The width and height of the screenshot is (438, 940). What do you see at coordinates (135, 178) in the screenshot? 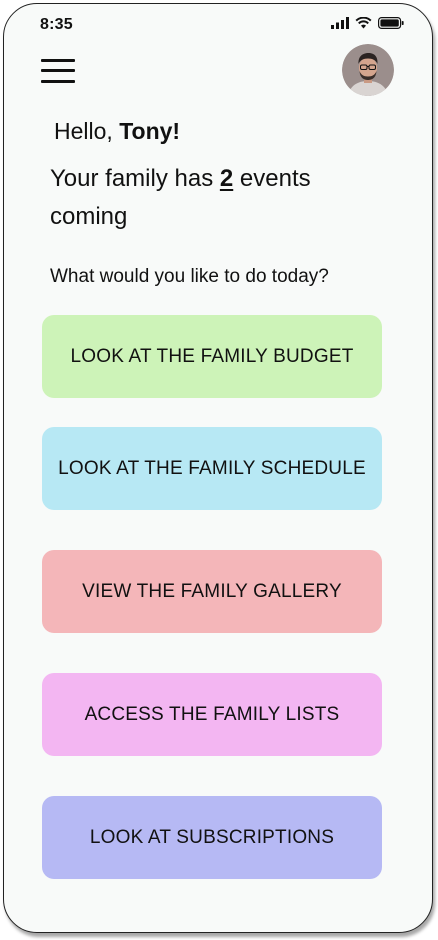
I see `events-prefix: Your family has` at bounding box center [135, 178].